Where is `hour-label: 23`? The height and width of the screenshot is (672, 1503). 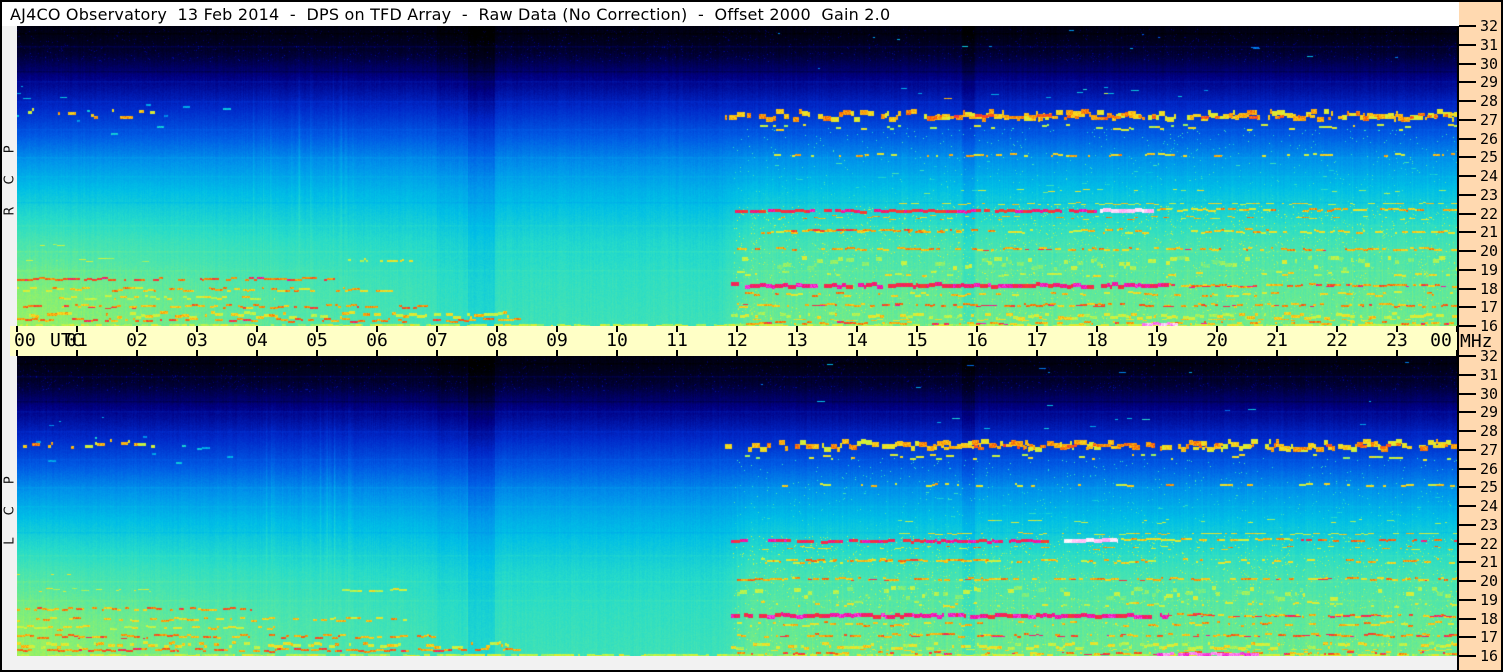
hour-label: 23 is located at coordinates (1397, 340).